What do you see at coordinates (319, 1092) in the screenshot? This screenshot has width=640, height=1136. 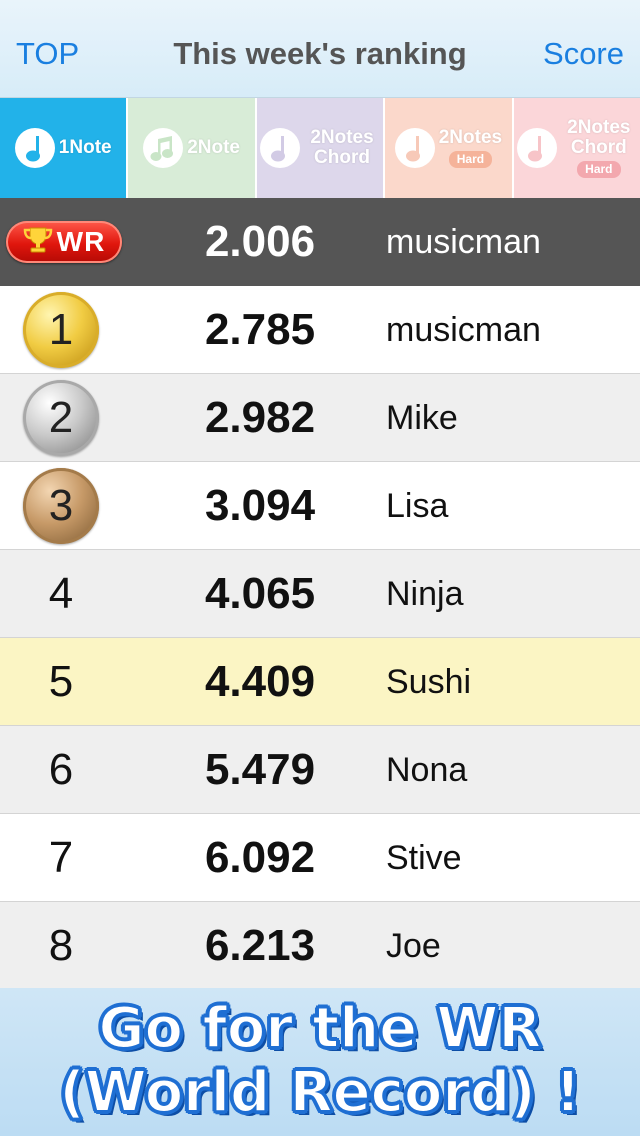 I see `promo-subline: (World Record) !` at bounding box center [319, 1092].